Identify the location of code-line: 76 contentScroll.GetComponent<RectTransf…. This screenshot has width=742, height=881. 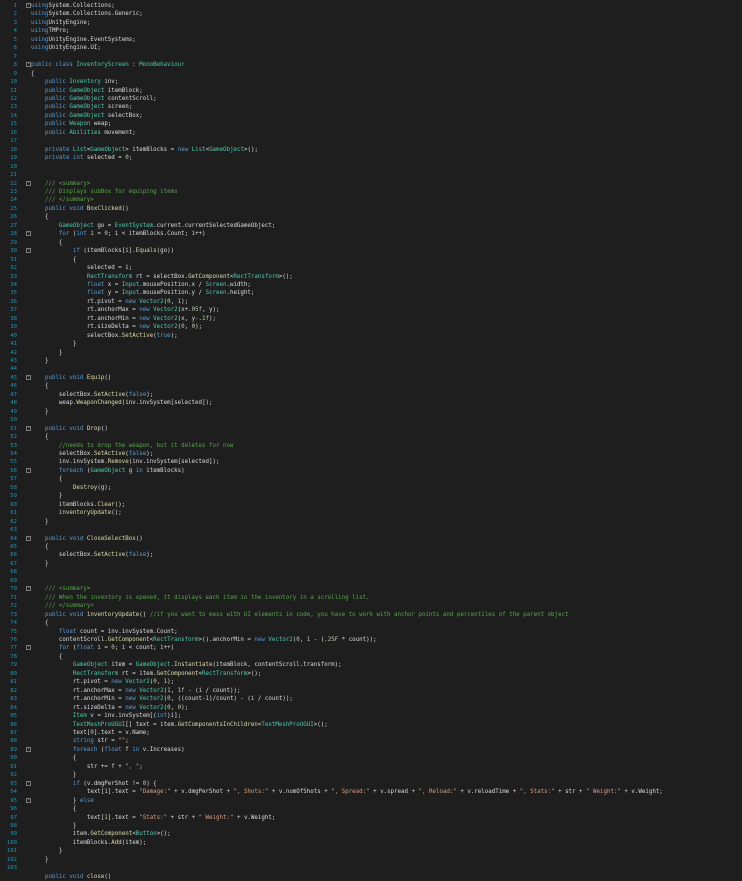
(371, 640).